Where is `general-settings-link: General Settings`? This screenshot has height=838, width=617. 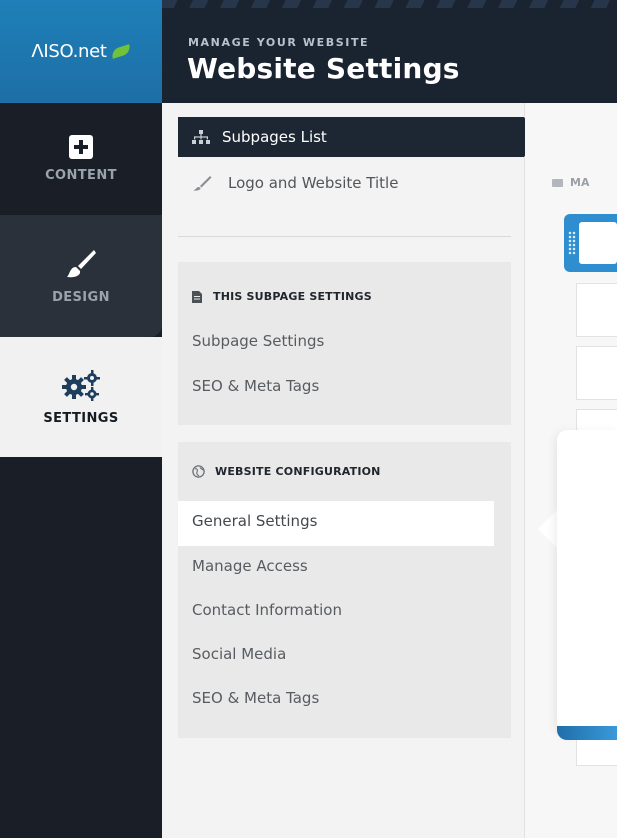 general-settings-link: General Settings is located at coordinates (254, 521).